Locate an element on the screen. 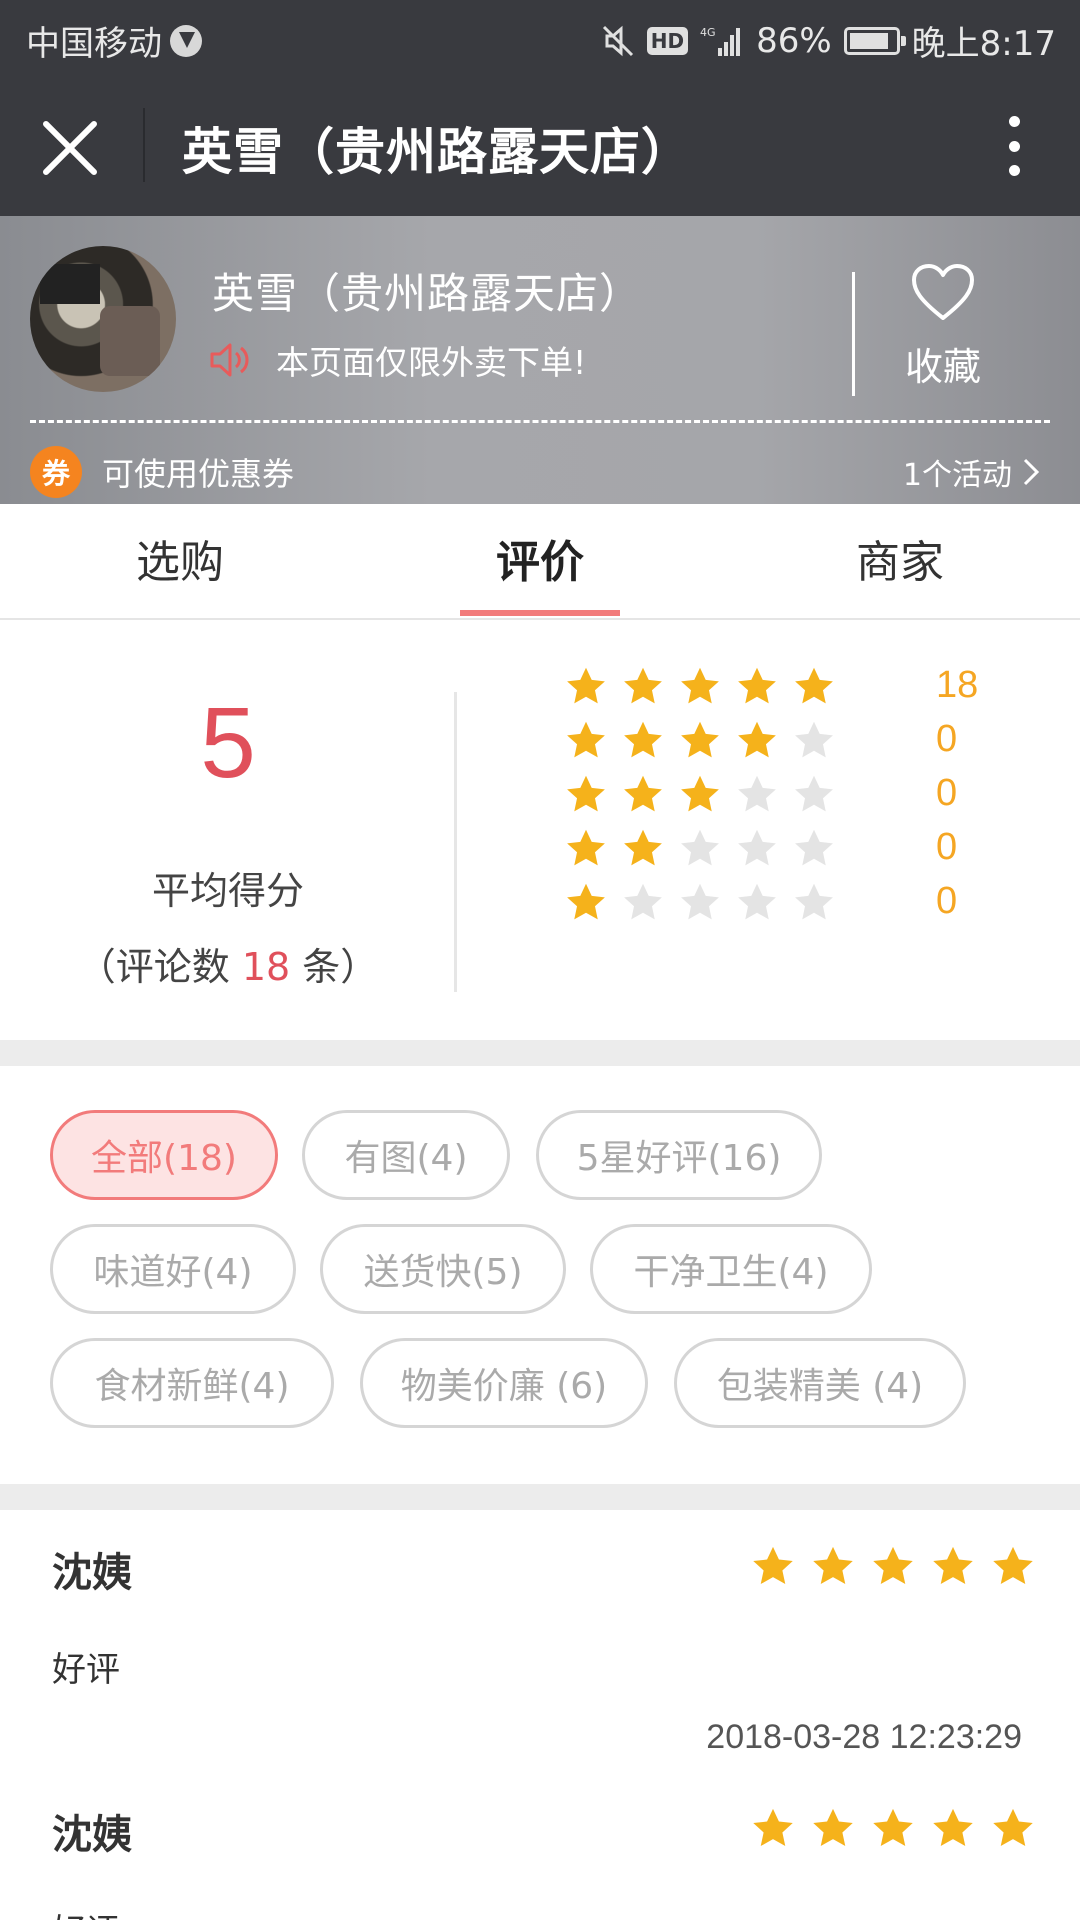 The height and width of the screenshot is (1920, 1080). distribution-row: 18 is located at coordinates (784, 687).